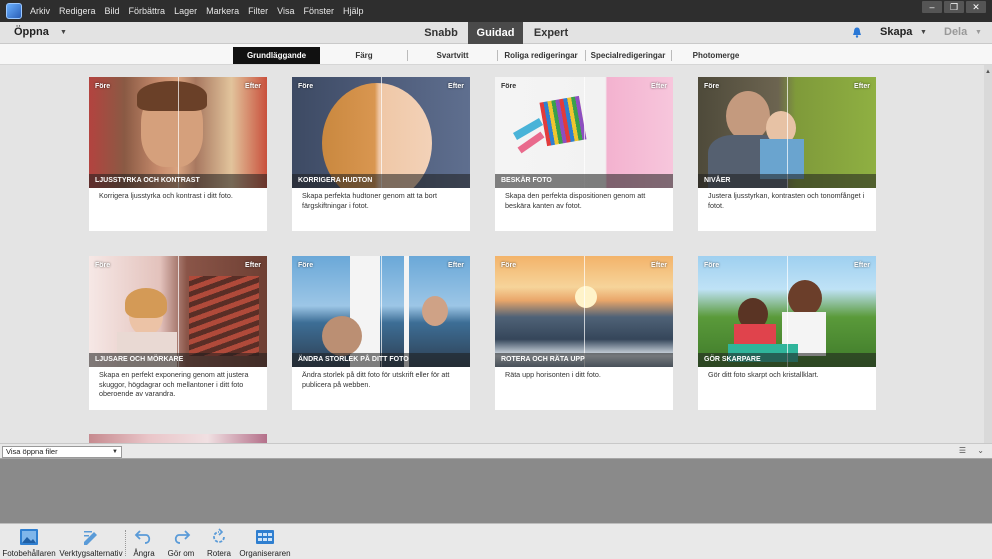  Describe the element at coordinates (276, 55) in the screenshot. I see `tab-grundlaggande: Grundläggande` at that location.